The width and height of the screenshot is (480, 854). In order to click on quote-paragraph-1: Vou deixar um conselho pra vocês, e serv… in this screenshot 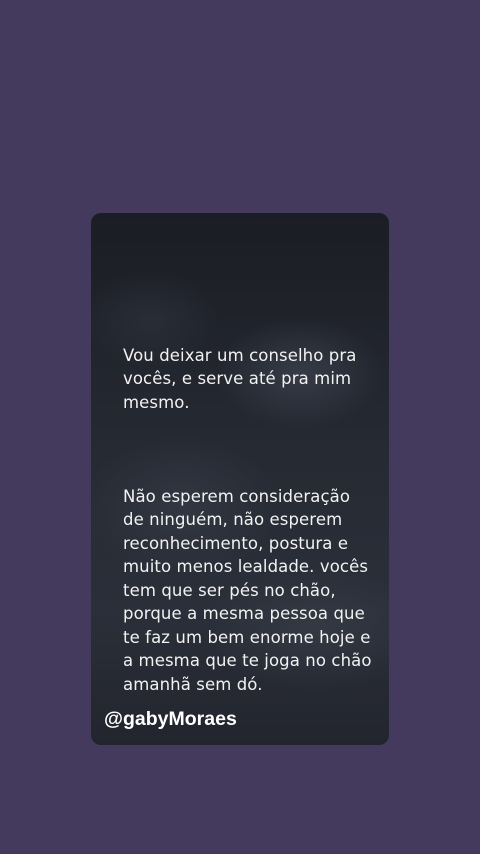, I will do `click(240, 378)`.